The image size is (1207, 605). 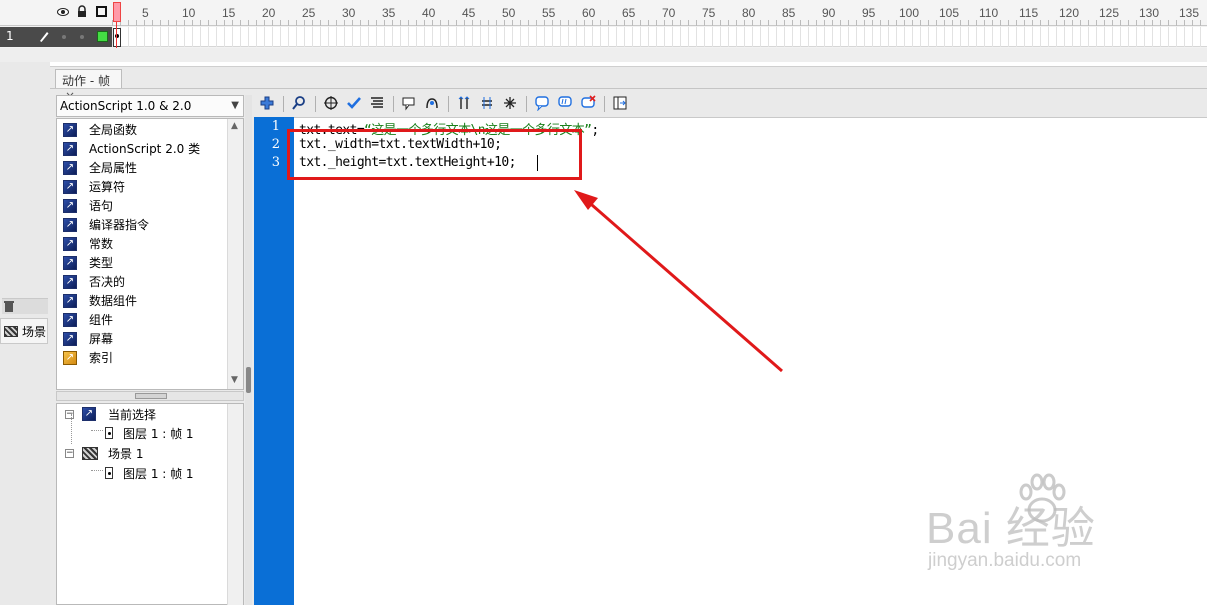 What do you see at coordinates (70, 357) in the screenshot?
I see `index-book-icon: ↗` at bounding box center [70, 357].